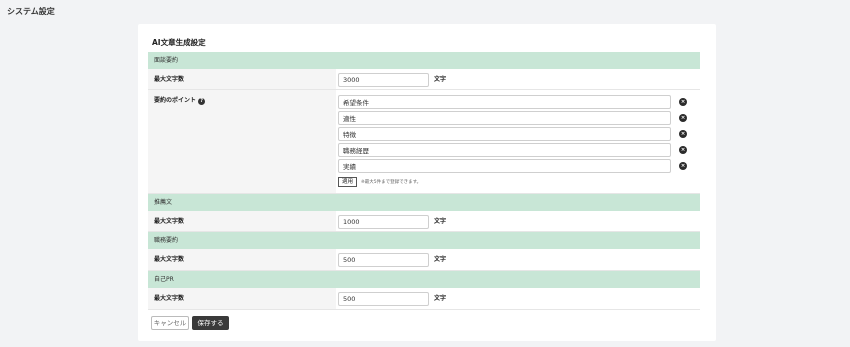 This screenshot has width=850, height=347. Describe the element at coordinates (424, 60) in the screenshot. I see `section-header-summary: 面談要約` at that location.